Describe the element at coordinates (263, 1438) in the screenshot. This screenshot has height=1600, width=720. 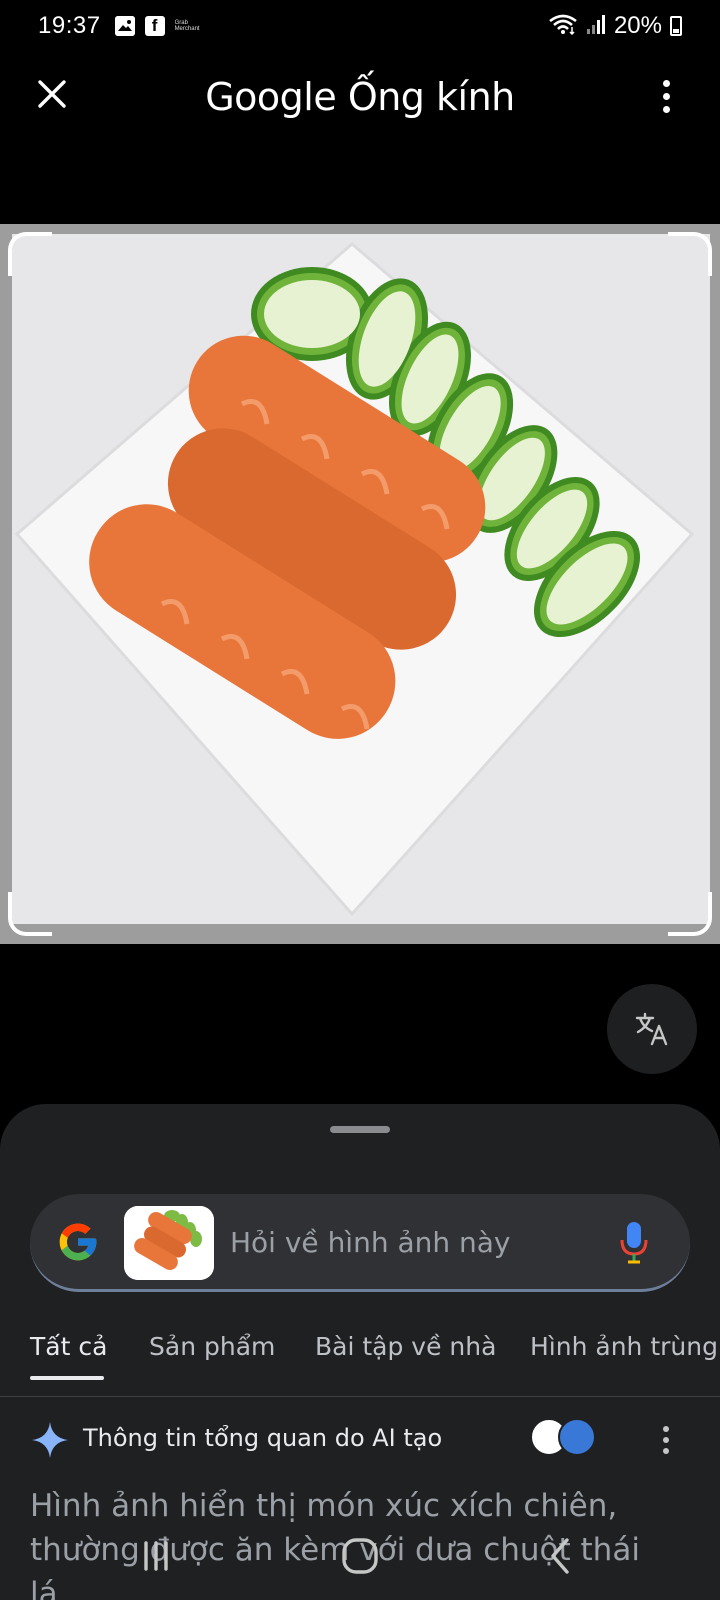
I see `ai-overview-title: Thông tin tổng quan do AI tạo` at that location.